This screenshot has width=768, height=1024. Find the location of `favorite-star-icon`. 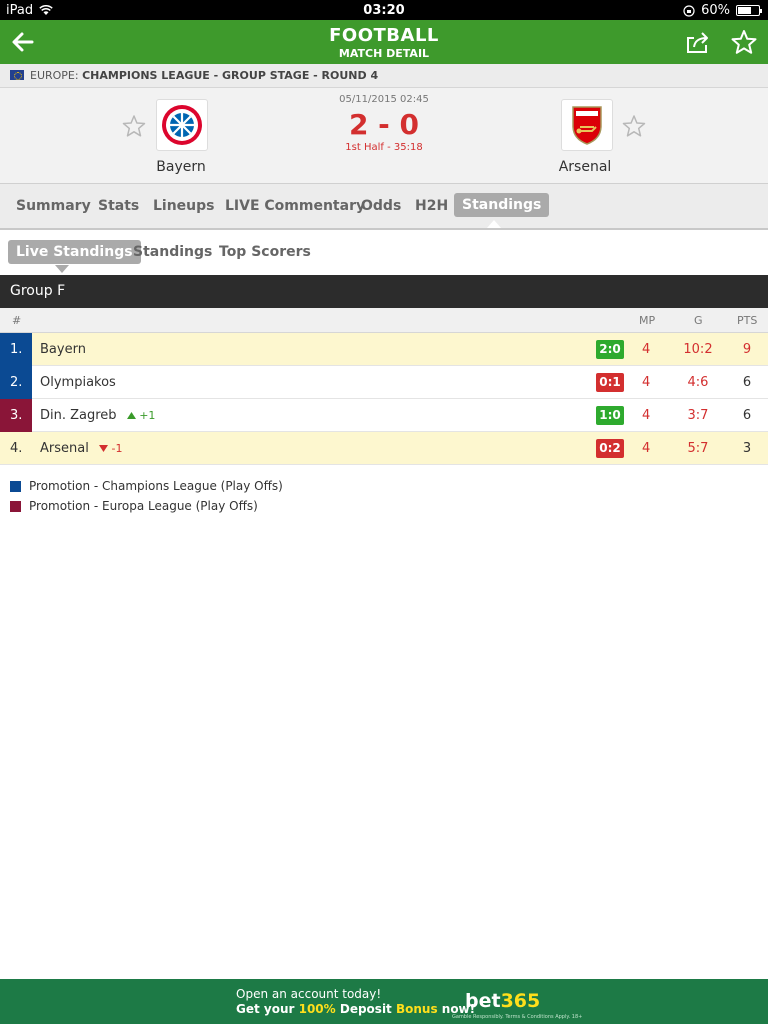

favorite-star-icon is located at coordinates (744, 42).